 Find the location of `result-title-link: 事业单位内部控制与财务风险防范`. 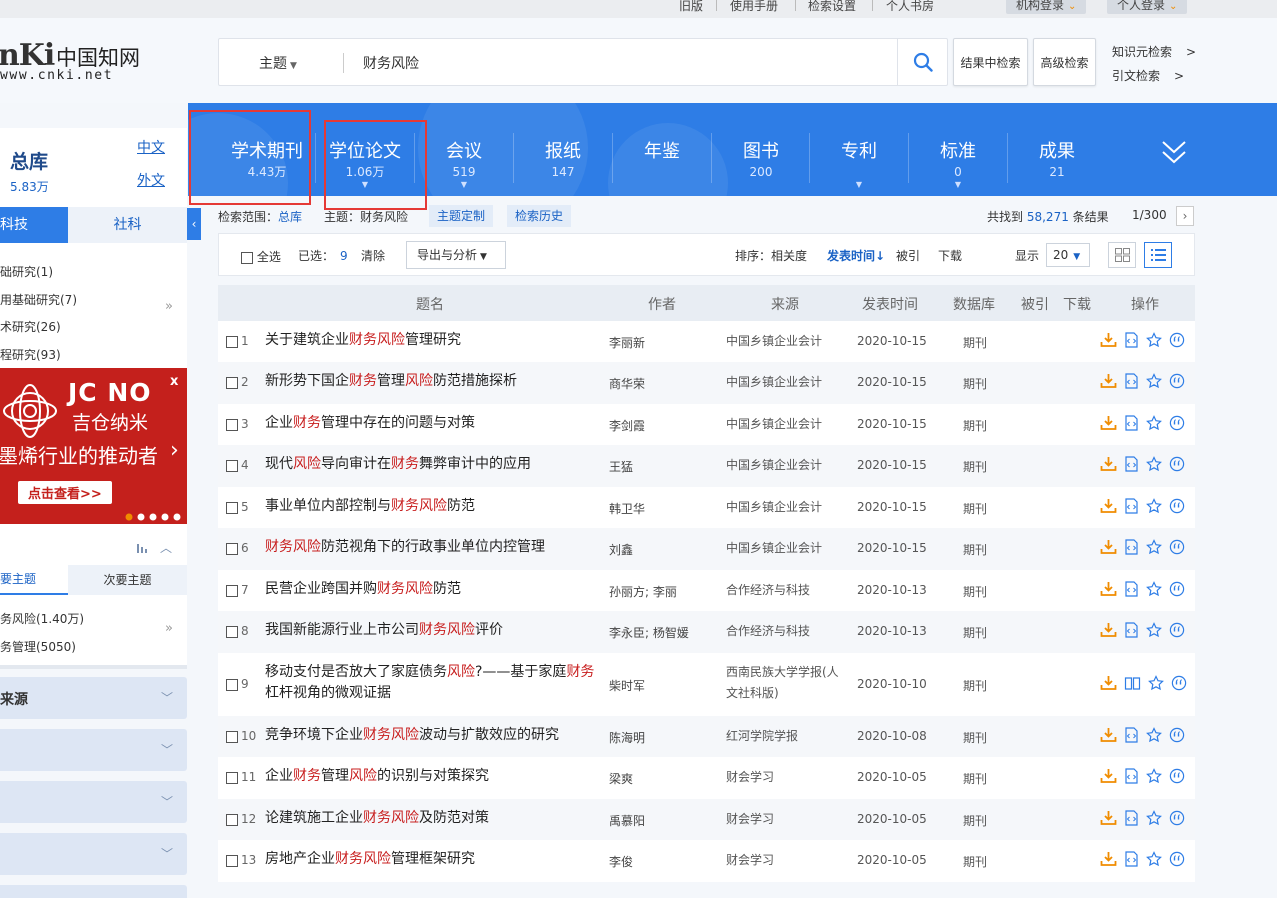

result-title-link: 事业单位内部控制与财务风险防范 is located at coordinates (432, 506).